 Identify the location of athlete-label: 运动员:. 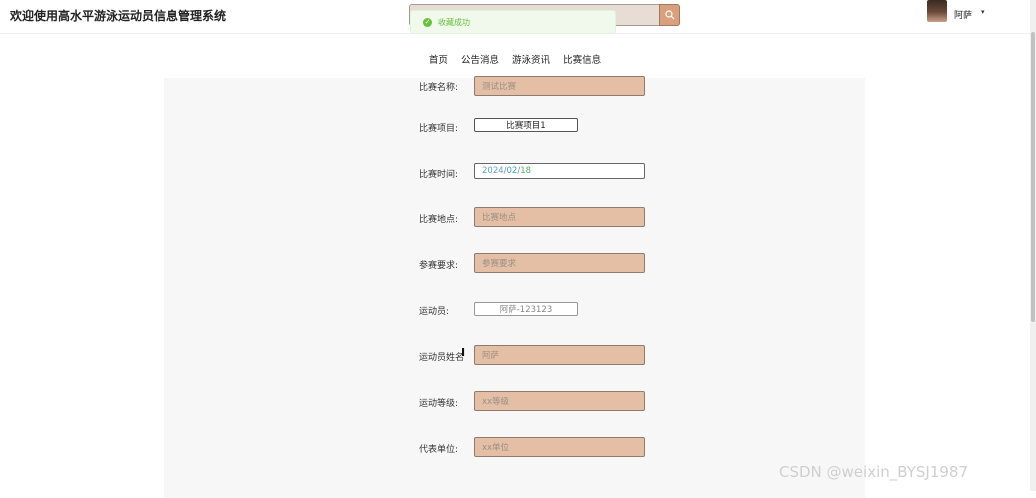
(434, 312).